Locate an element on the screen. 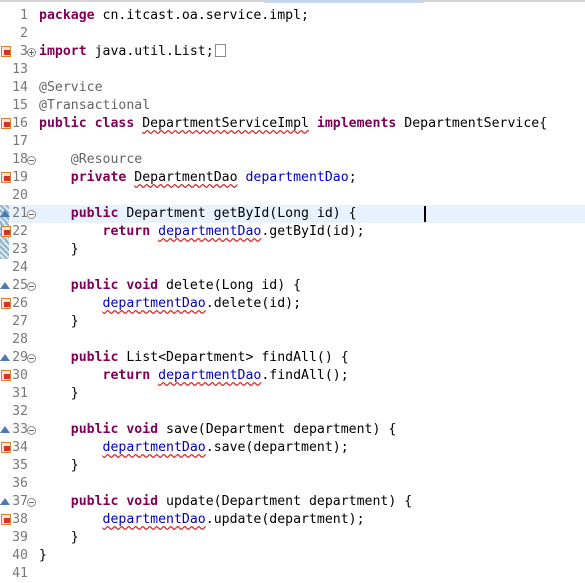 Image resolution: width=585 pixels, height=583 pixels. code-line-14: 14 @Service is located at coordinates (292, 88).